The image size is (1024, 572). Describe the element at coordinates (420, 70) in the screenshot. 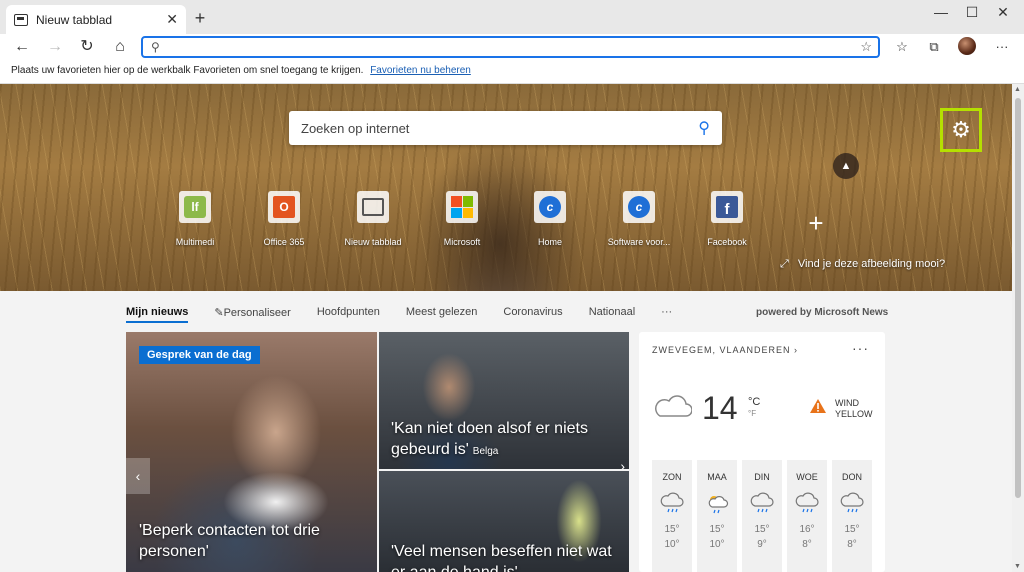

I see `manage-favorites-link: Favorieten nu beheren` at that location.